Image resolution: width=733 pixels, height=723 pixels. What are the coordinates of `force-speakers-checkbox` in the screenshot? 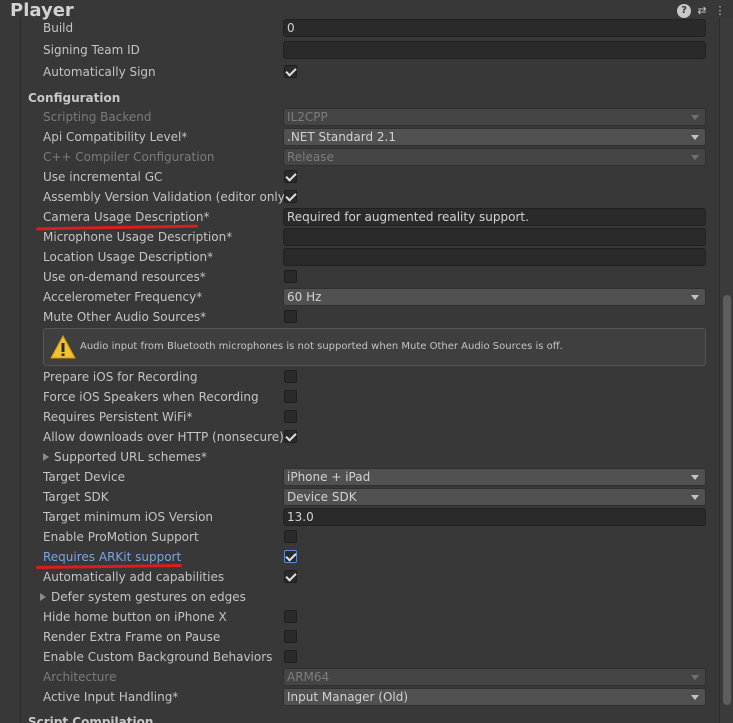 It's located at (290, 396).